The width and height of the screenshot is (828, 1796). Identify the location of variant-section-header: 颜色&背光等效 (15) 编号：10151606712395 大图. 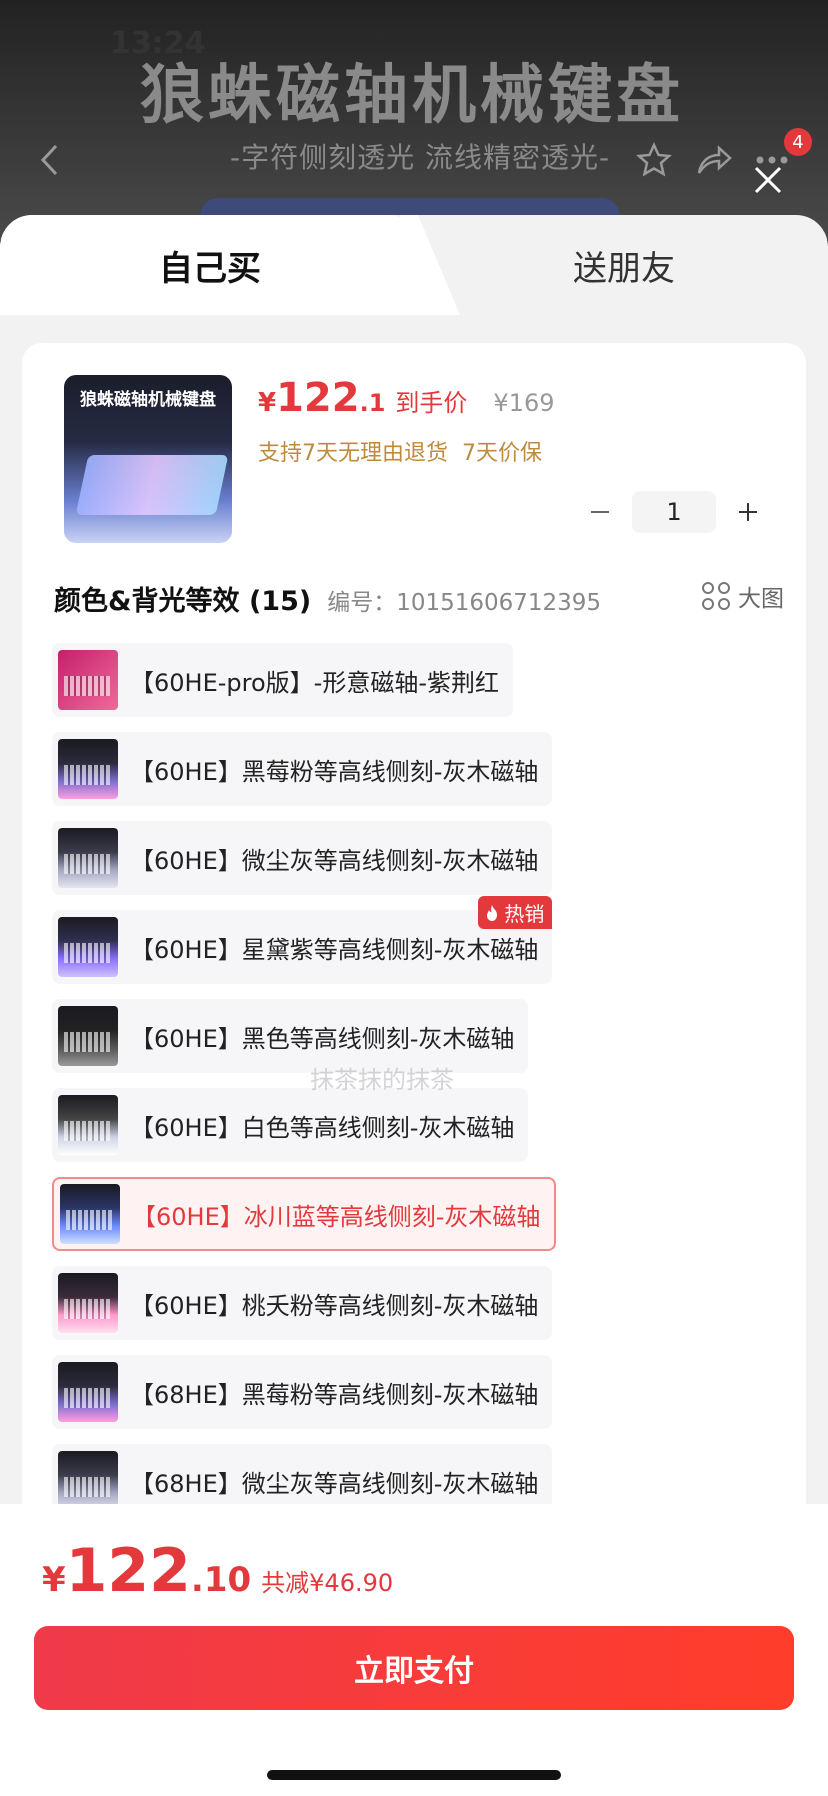
(419, 598).